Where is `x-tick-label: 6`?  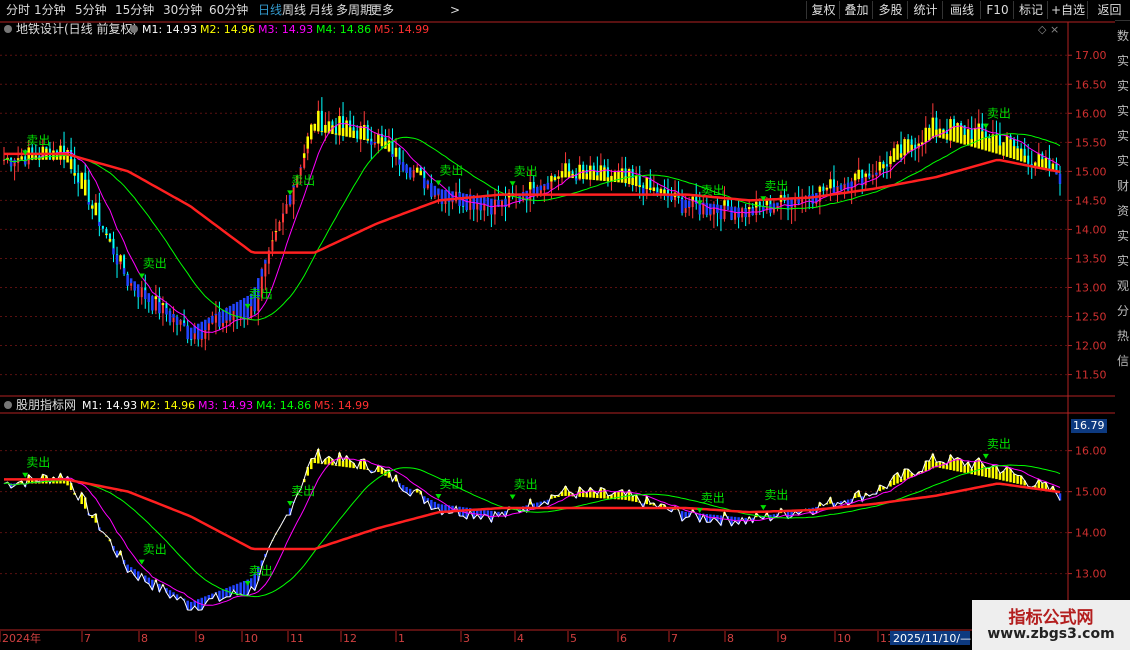
x-tick-label: 6 is located at coordinates (623, 638).